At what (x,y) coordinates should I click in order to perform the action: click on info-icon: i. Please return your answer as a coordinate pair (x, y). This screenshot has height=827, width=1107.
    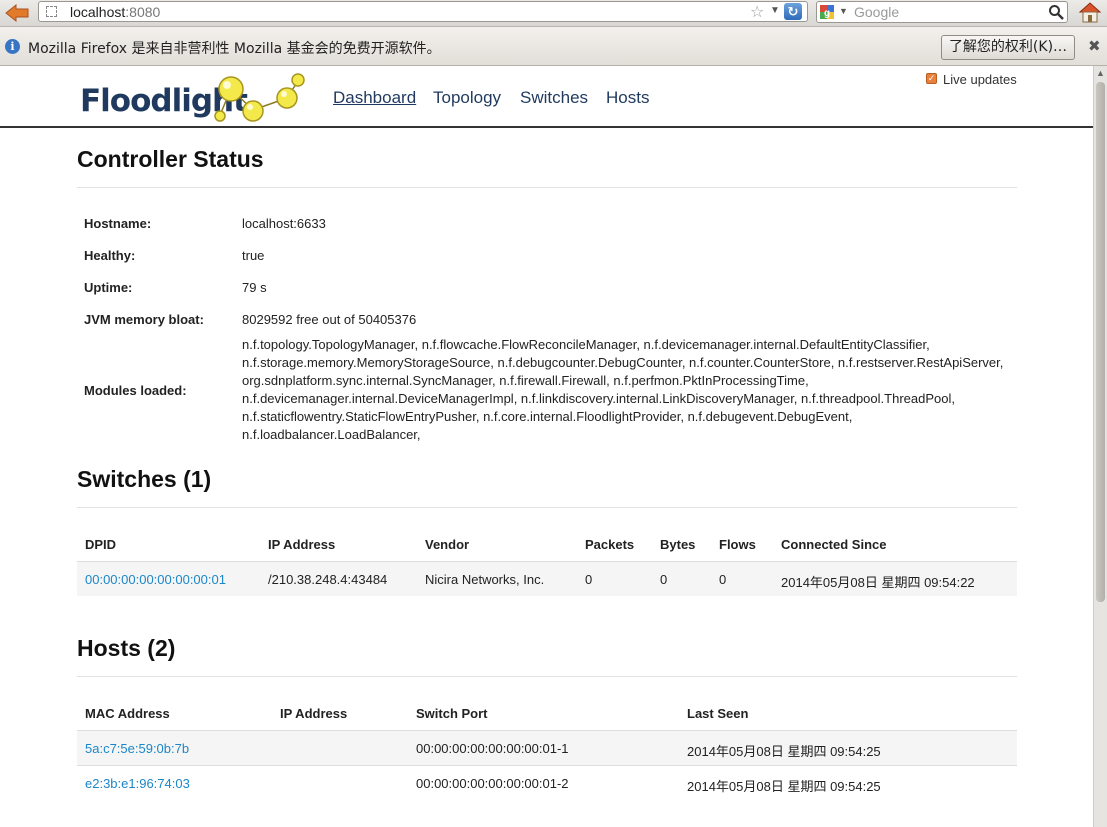
    Looking at the image, I should click on (12, 46).